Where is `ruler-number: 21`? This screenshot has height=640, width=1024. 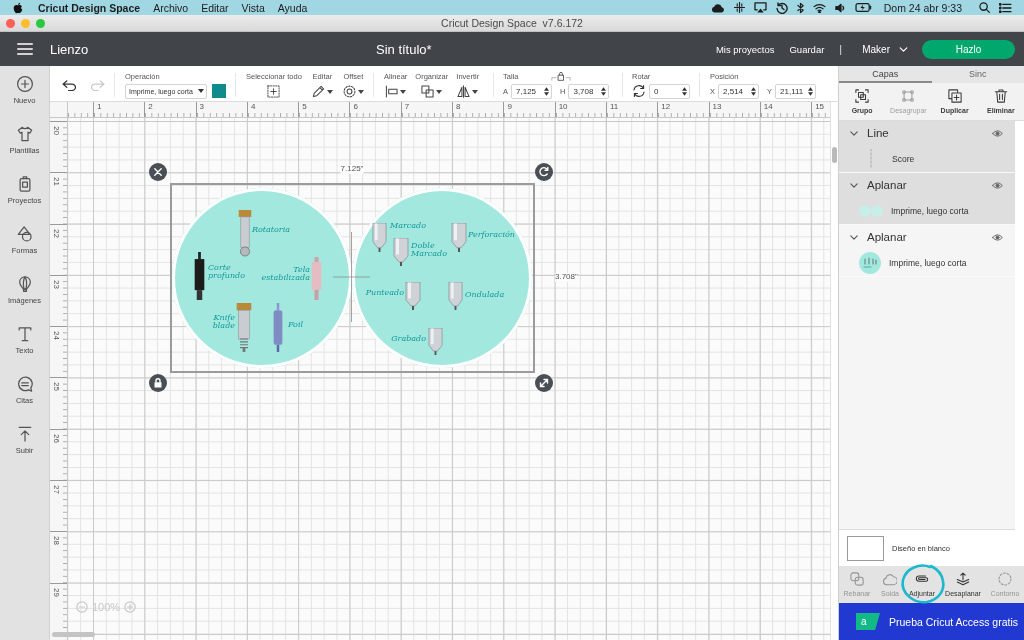 ruler-number: 21 is located at coordinates (55, 182).